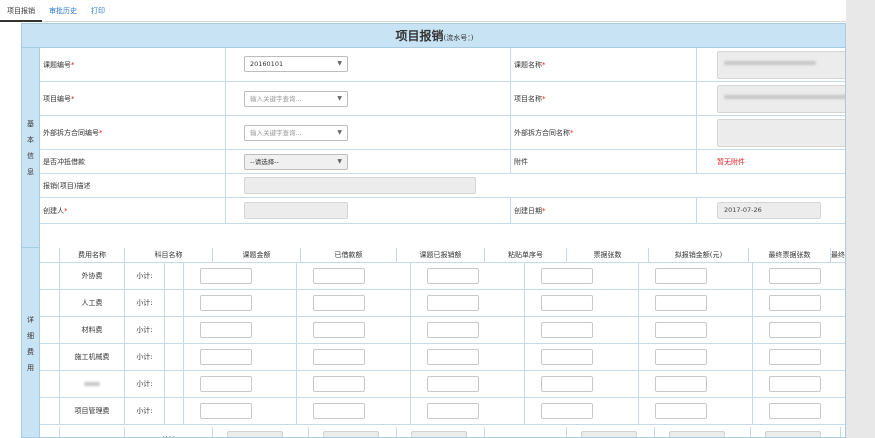 This screenshot has width=875, height=438. What do you see at coordinates (838, 255) in the screenshot?
I see `col-final-amount: 最终报` at bounding box center [838, 255].